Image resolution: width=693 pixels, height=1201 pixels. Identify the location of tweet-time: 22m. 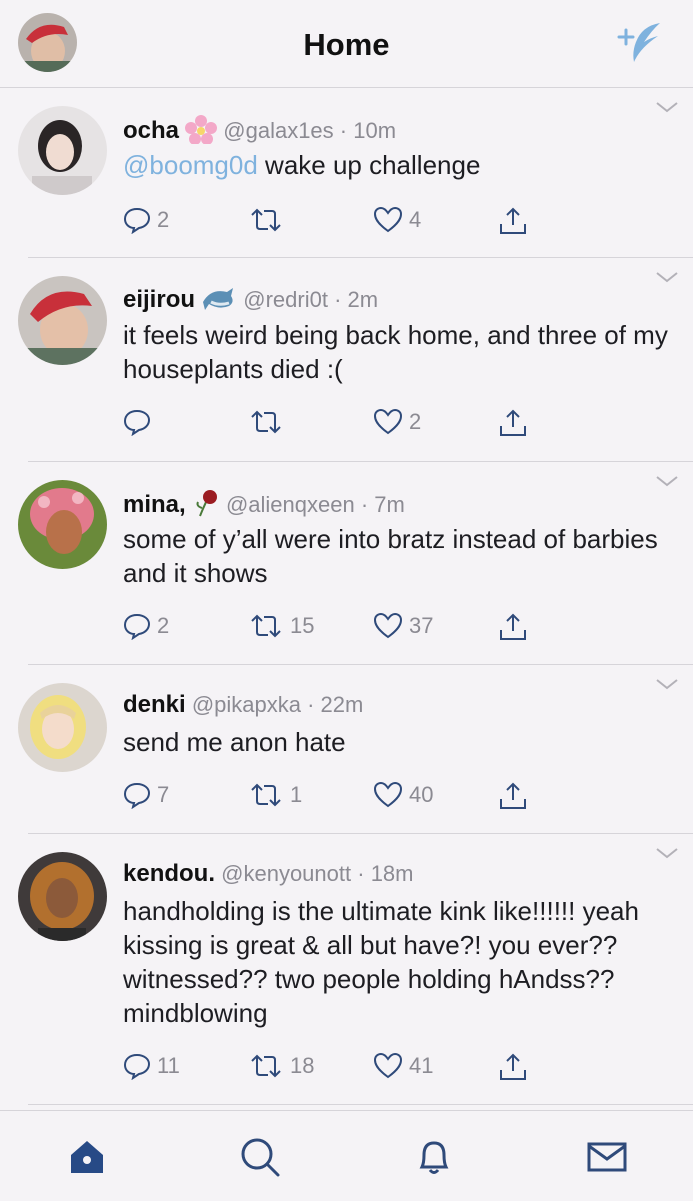
(342, 704).